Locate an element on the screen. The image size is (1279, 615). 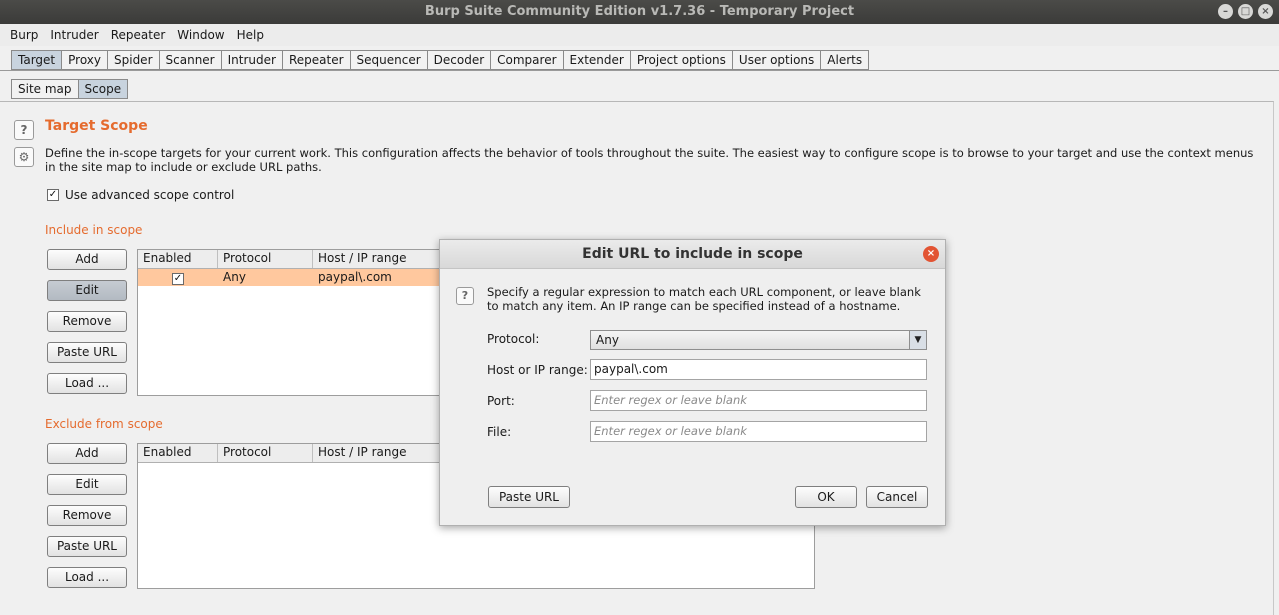
include-paste-url-button: Paste URL is located at coordinates (87, 352).